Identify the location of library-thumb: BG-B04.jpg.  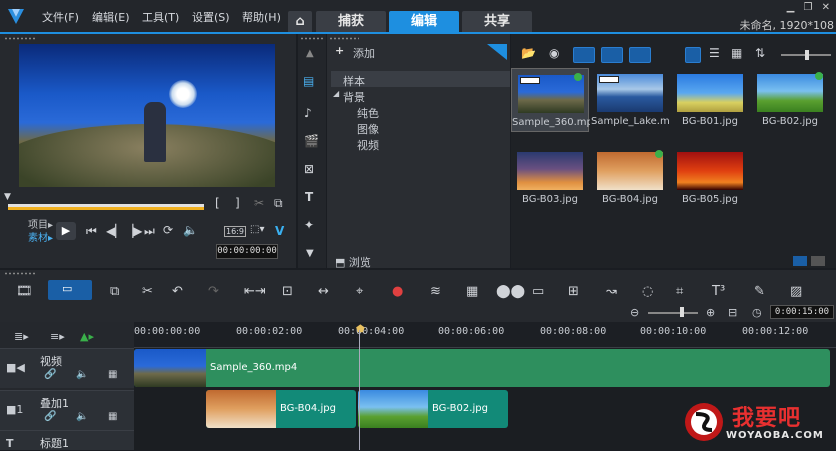
(630, 178).